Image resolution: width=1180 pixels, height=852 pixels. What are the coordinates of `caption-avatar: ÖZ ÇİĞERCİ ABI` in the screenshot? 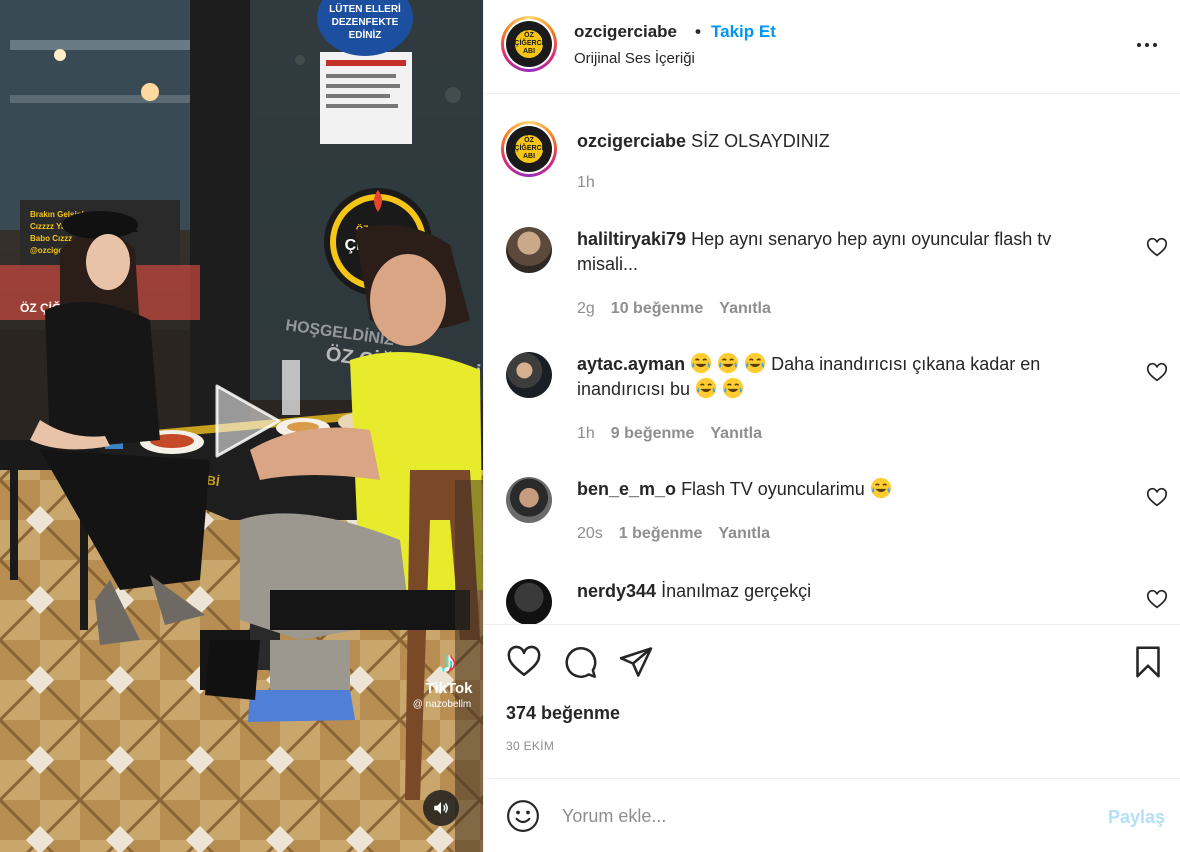 It's located at (529, 149).